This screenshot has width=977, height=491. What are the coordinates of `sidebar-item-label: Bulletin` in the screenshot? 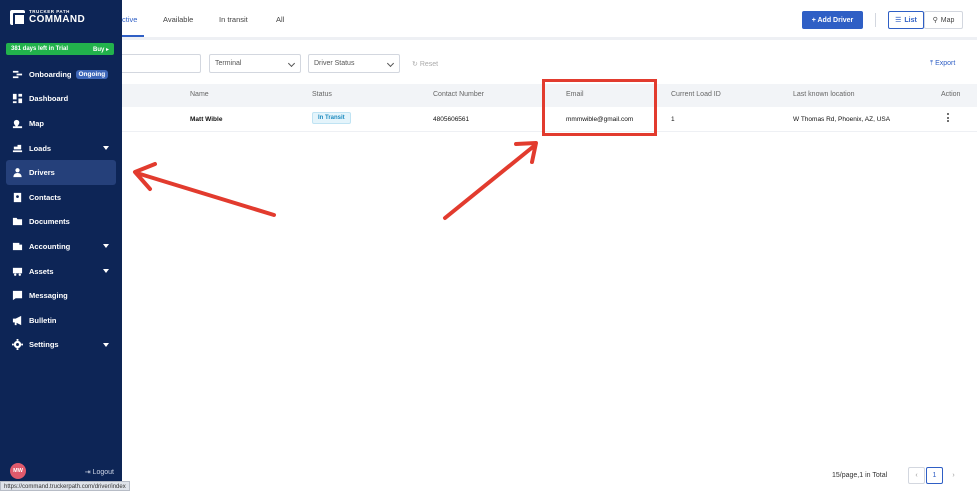 It's located at (43, 320).